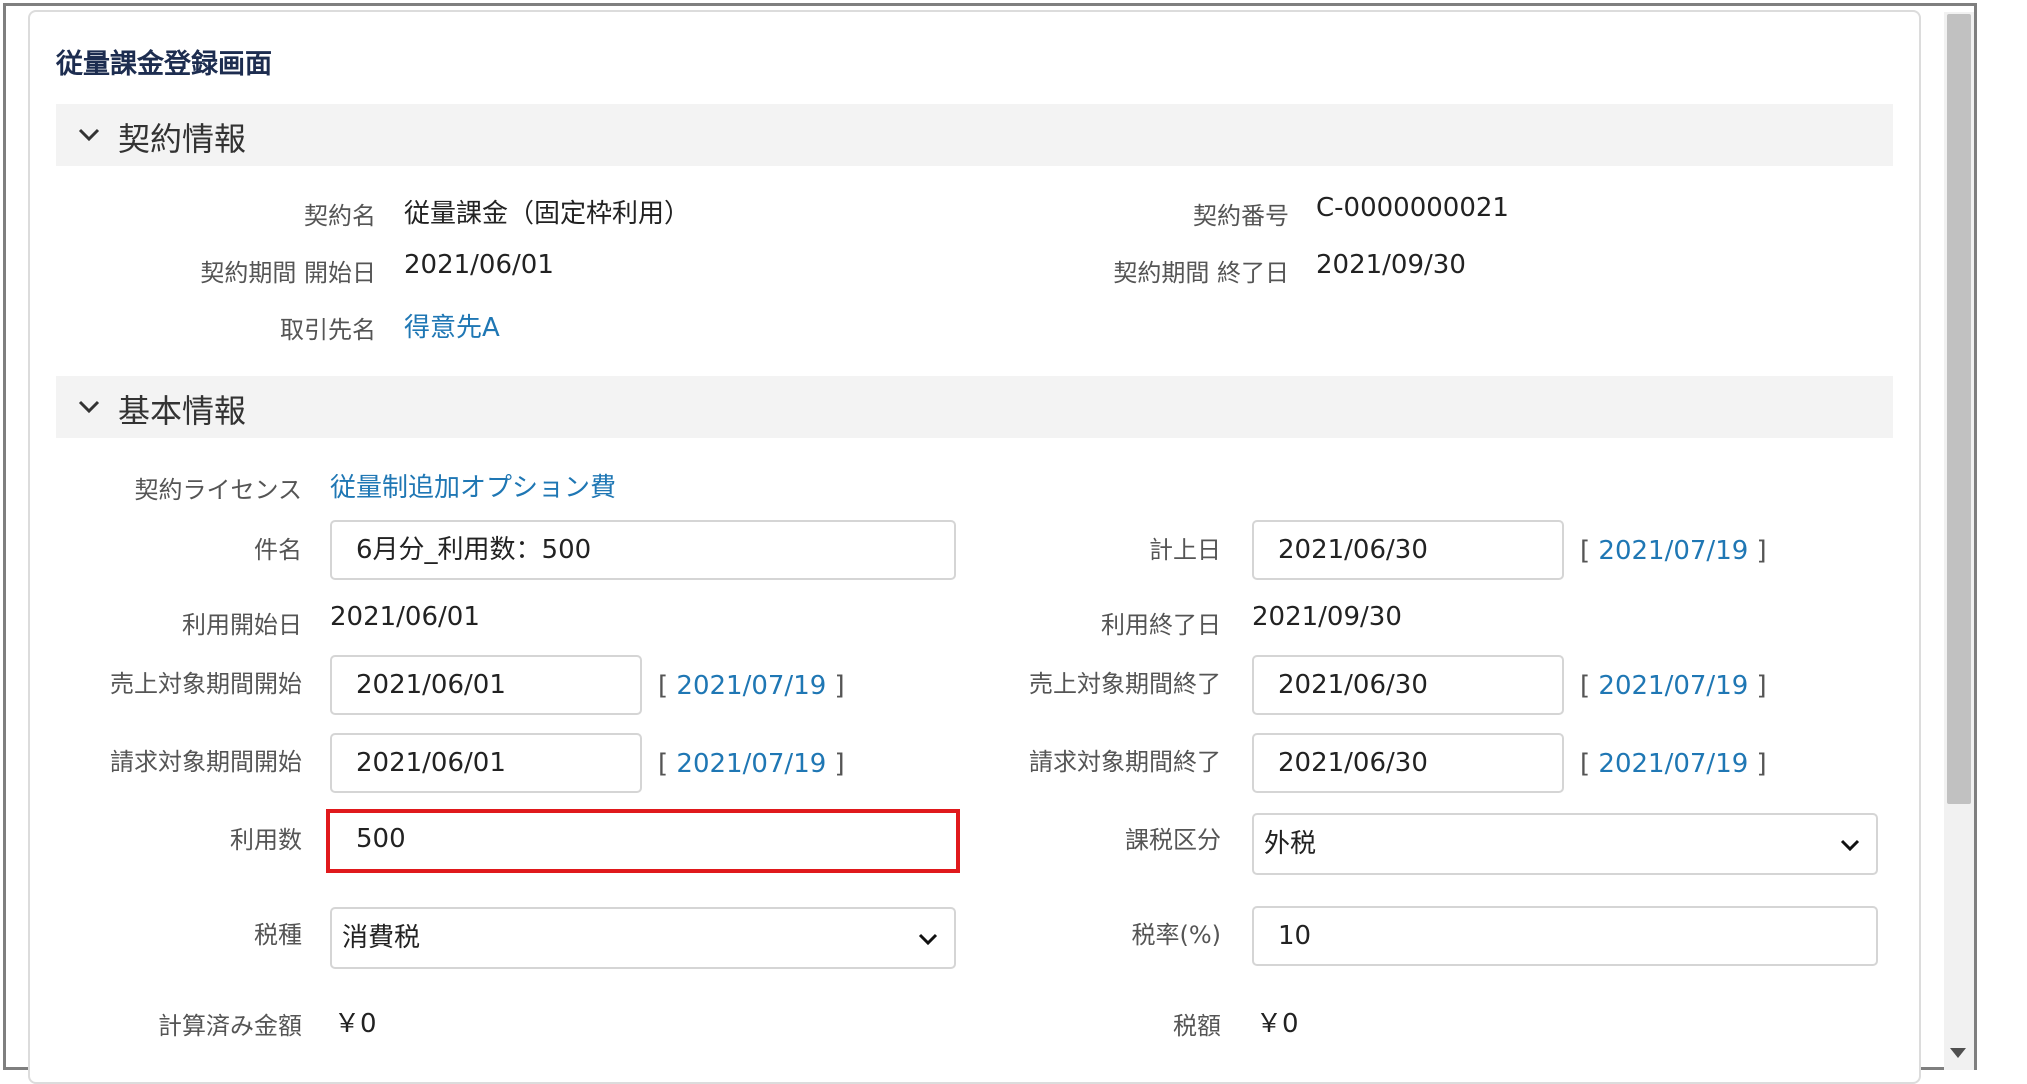 This screenshot has height=1084, width=2027. Describe the element at coordinates (164, 64) in the screenshot. I see `page-title: 従量課金登録画面` at that location.